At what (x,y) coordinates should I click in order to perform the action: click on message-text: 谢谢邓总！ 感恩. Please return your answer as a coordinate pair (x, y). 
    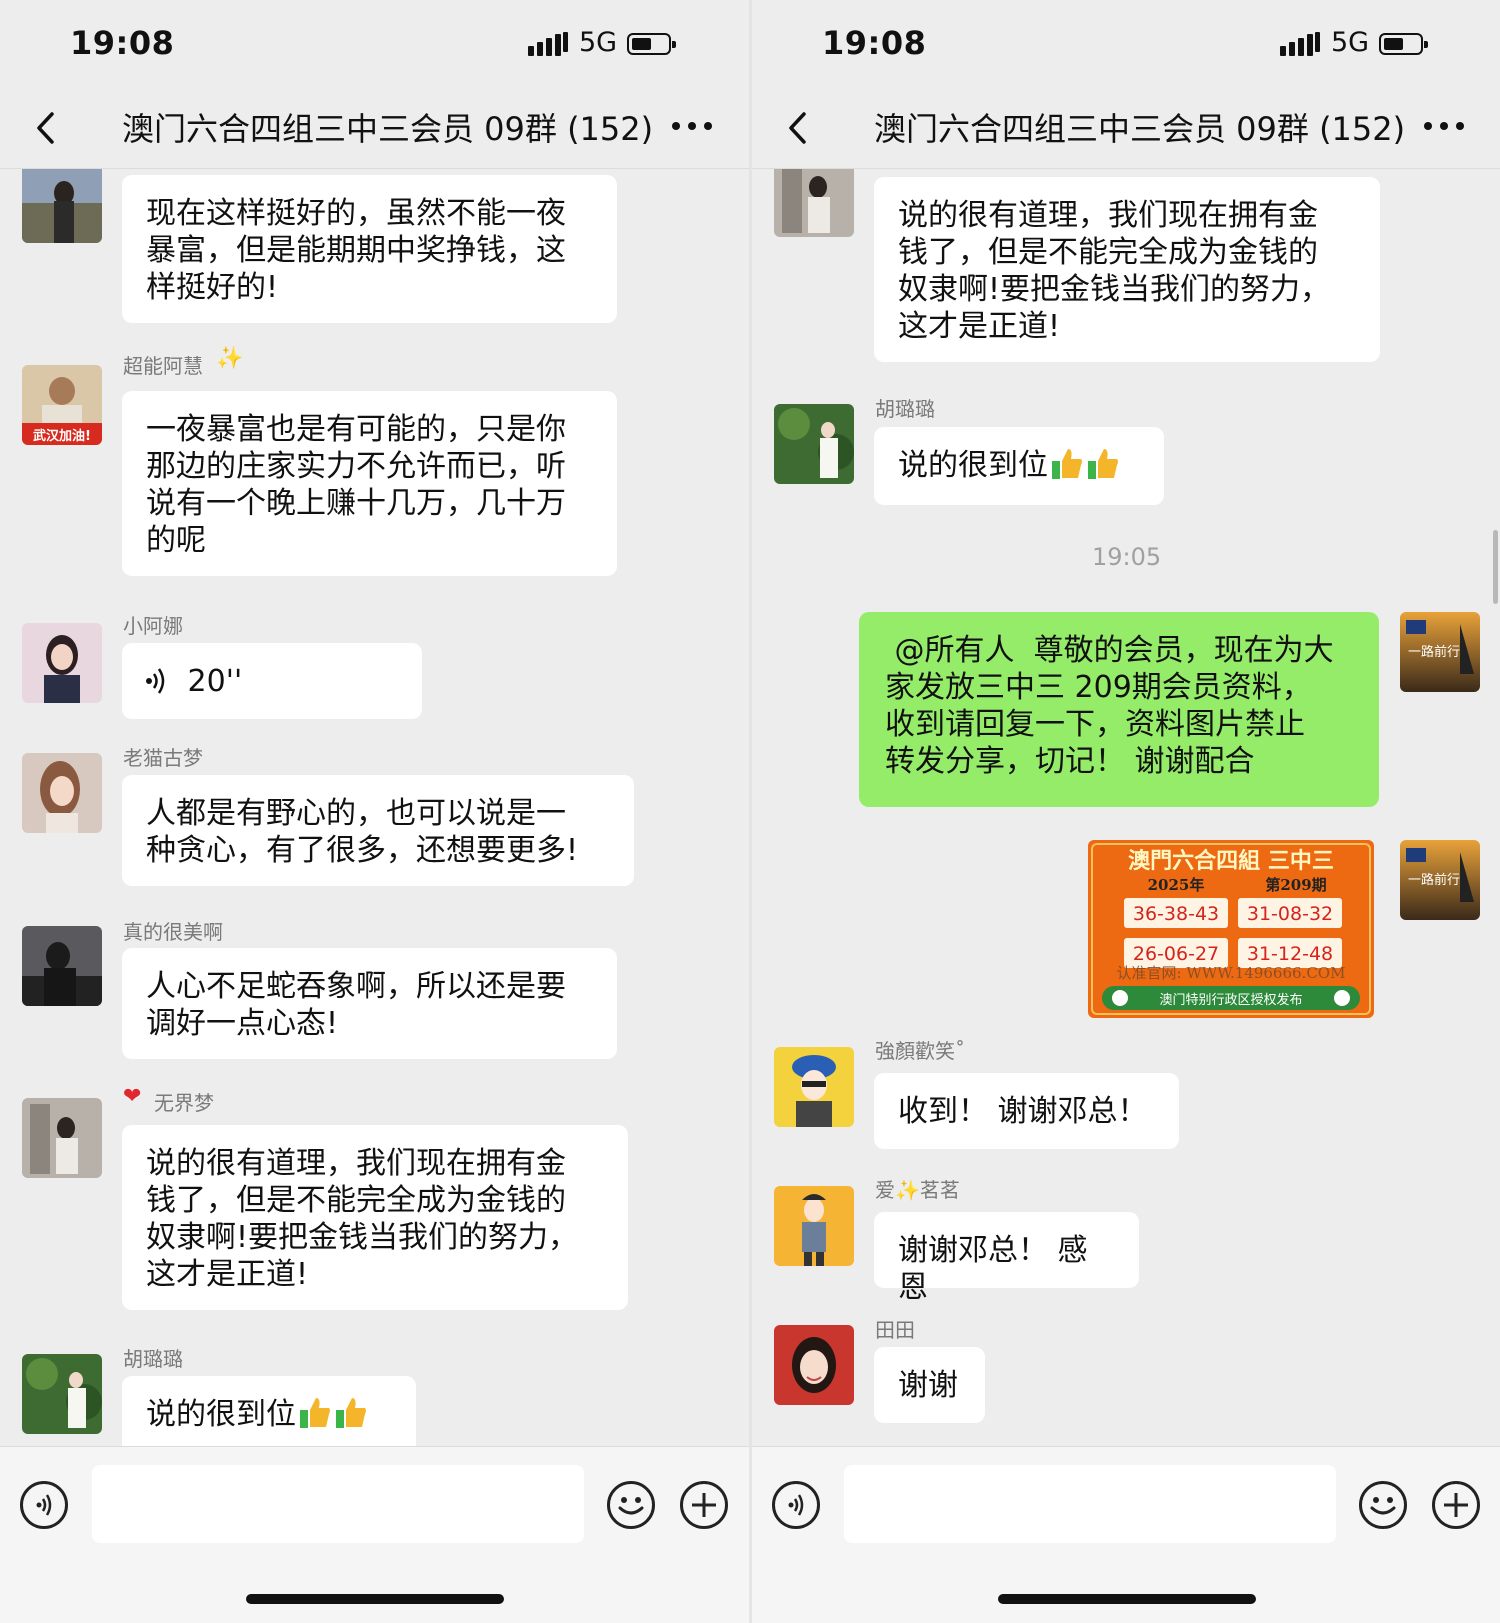
    Looking at the image, I should click on (993, 1269).